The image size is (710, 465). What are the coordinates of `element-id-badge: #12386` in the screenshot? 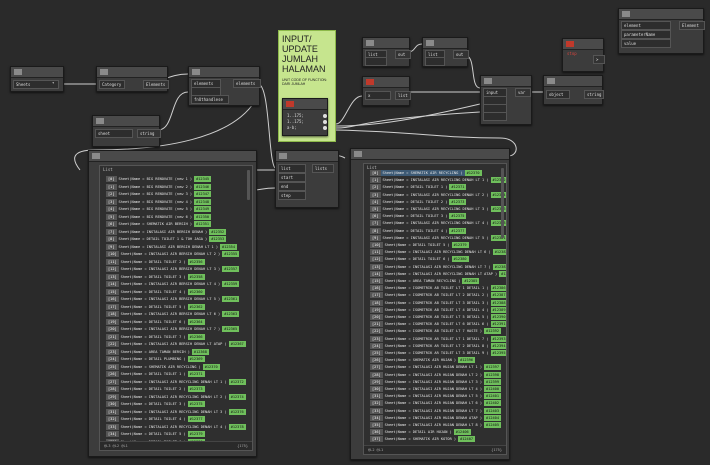 It's located at (498, 288).